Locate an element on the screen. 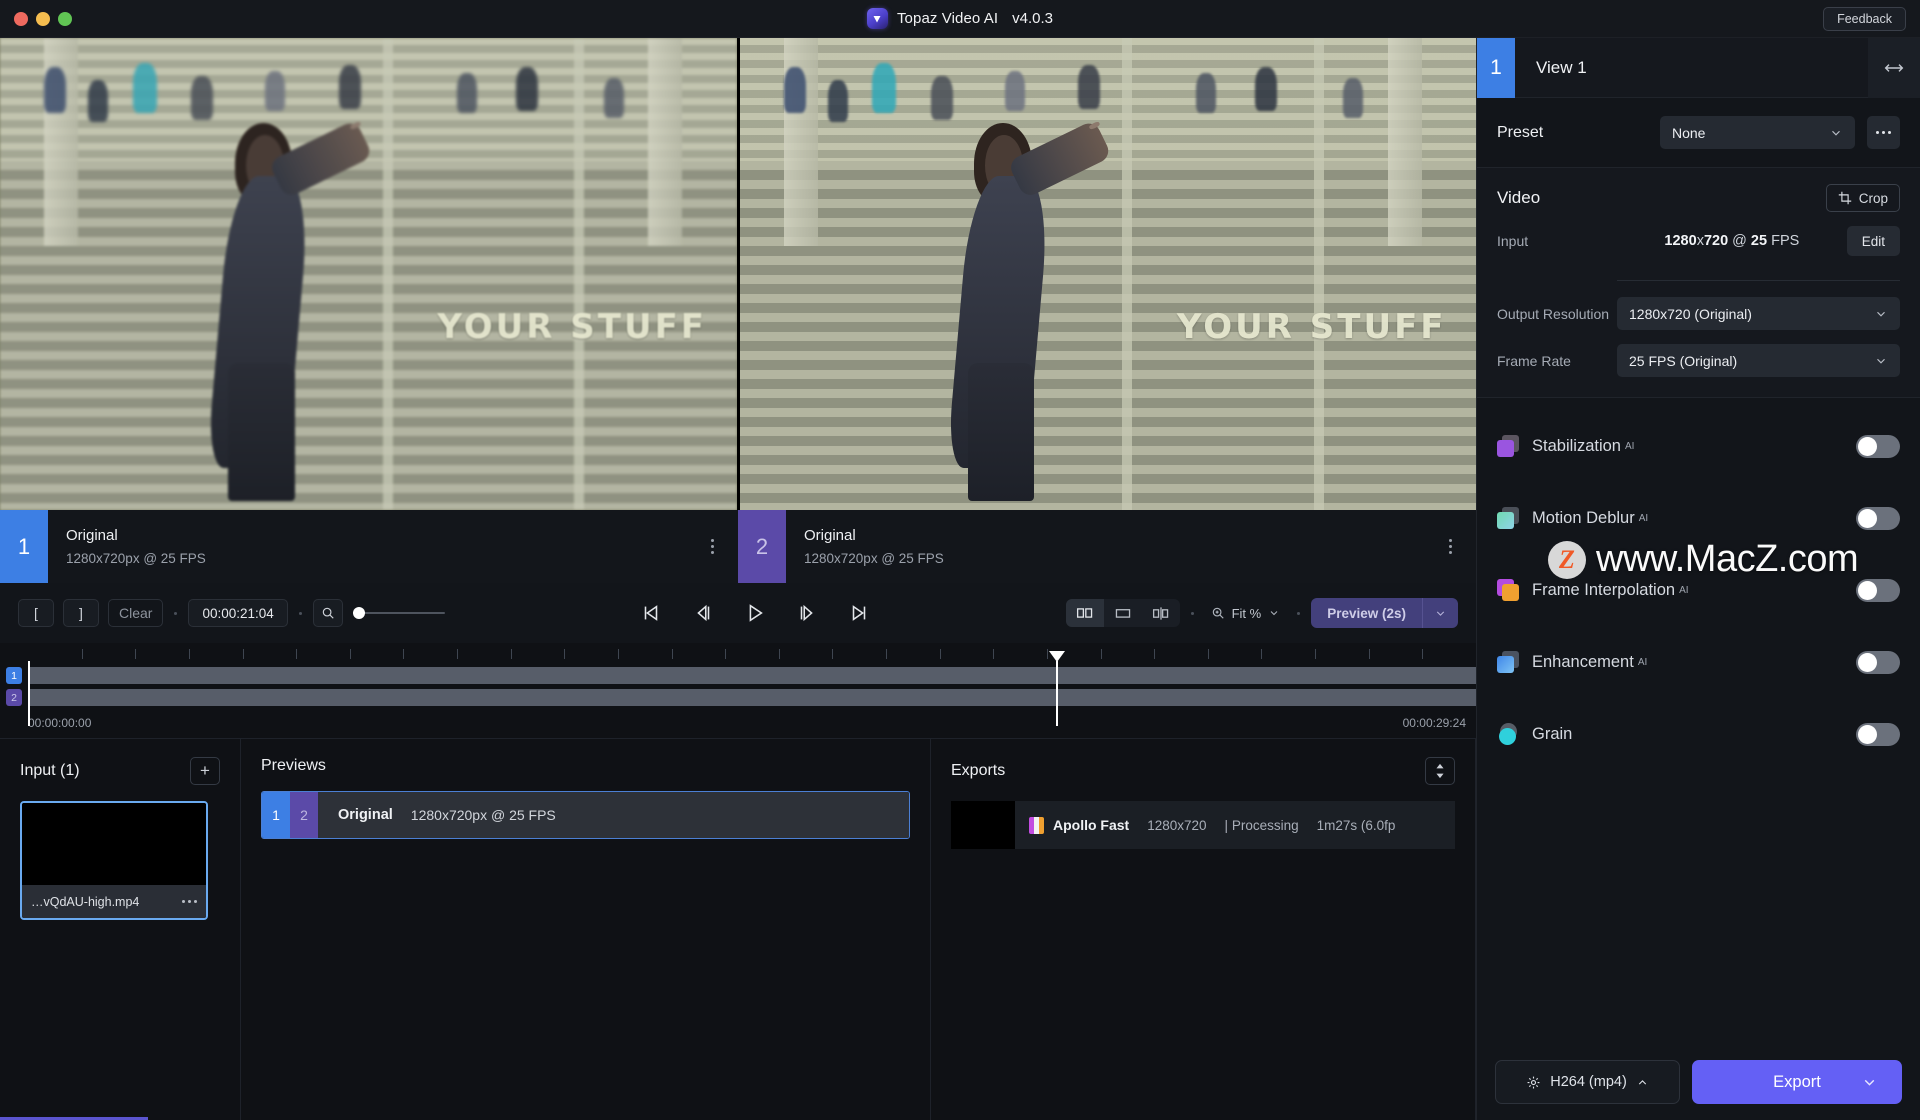 Image resolution: width=1920 pixels, height=1120 pixels. timecode-field: 00:00:21:04 is located at coordinates (238, 613).